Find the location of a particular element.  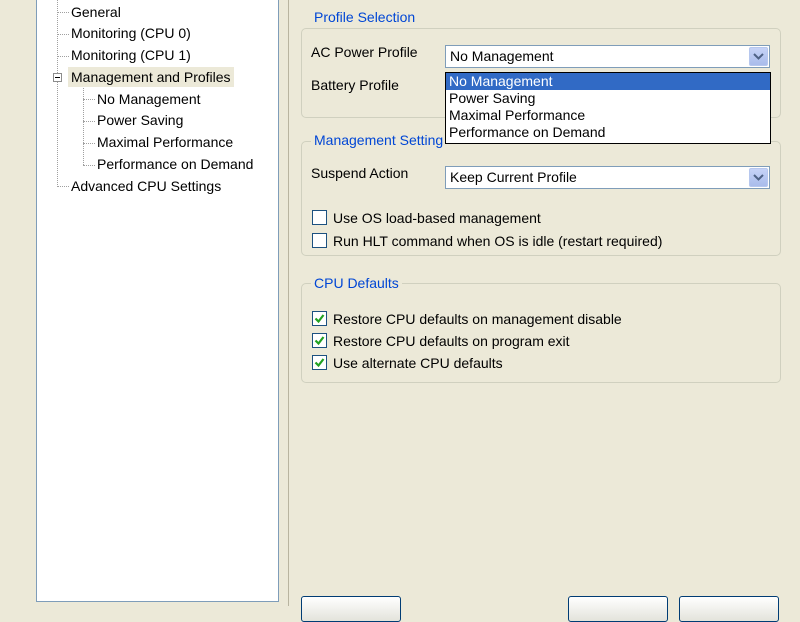

ac-power-profile-value: No Management is located at coordinates (502, 56).